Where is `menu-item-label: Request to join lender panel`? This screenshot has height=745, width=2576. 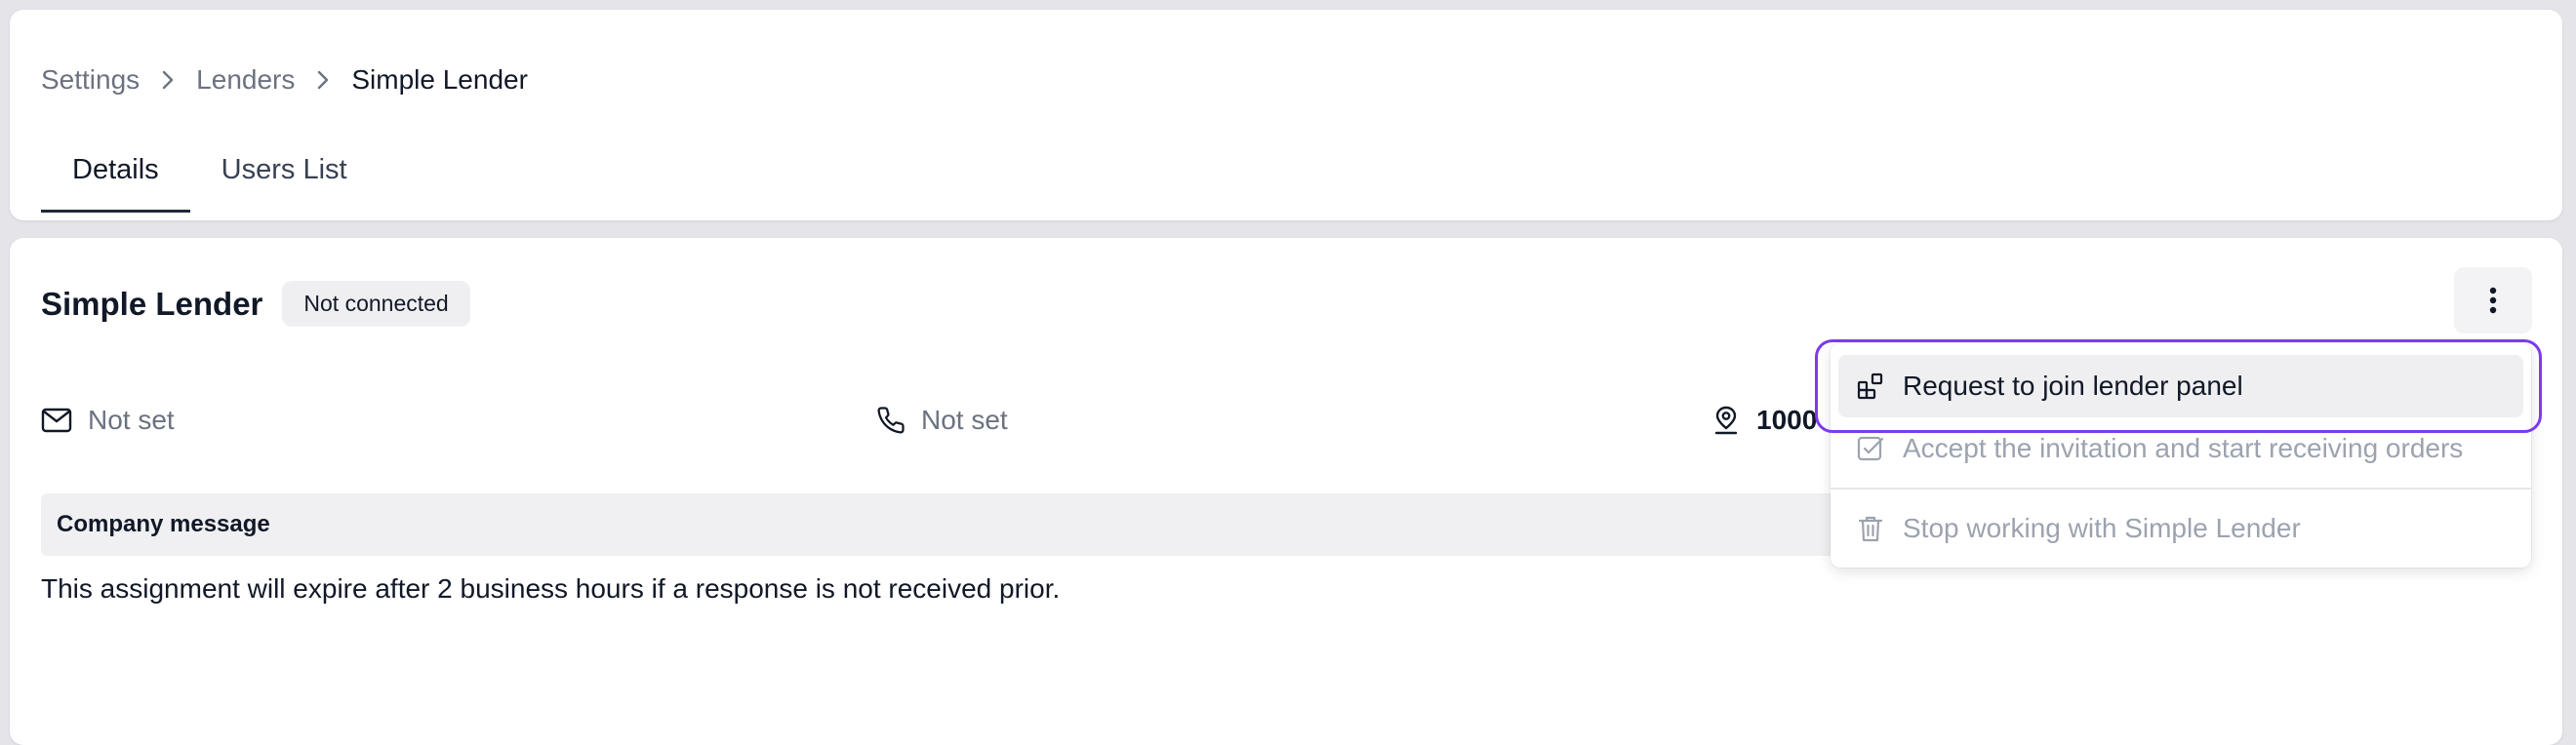 menu-item-label: Request to join lender panel is located at coordinates (2073, 386).